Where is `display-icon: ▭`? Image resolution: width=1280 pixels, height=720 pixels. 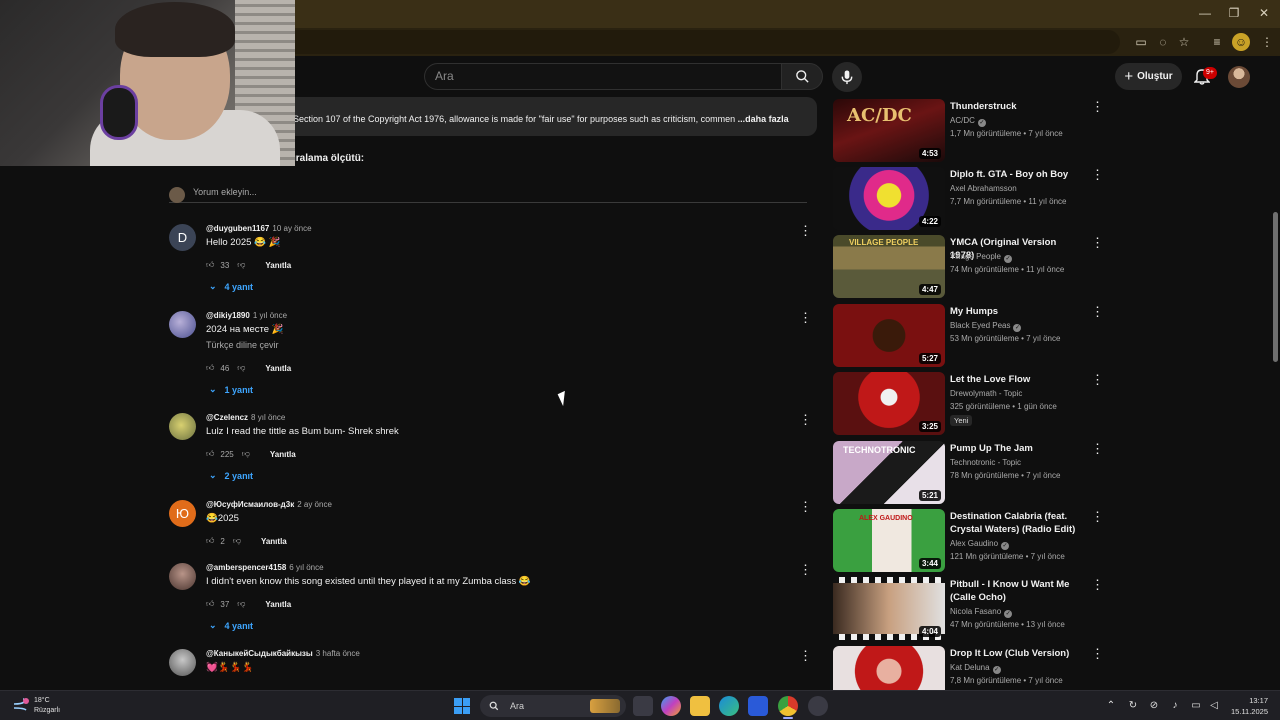
display-icon: ▭ is located at coordinates (1196, 706).